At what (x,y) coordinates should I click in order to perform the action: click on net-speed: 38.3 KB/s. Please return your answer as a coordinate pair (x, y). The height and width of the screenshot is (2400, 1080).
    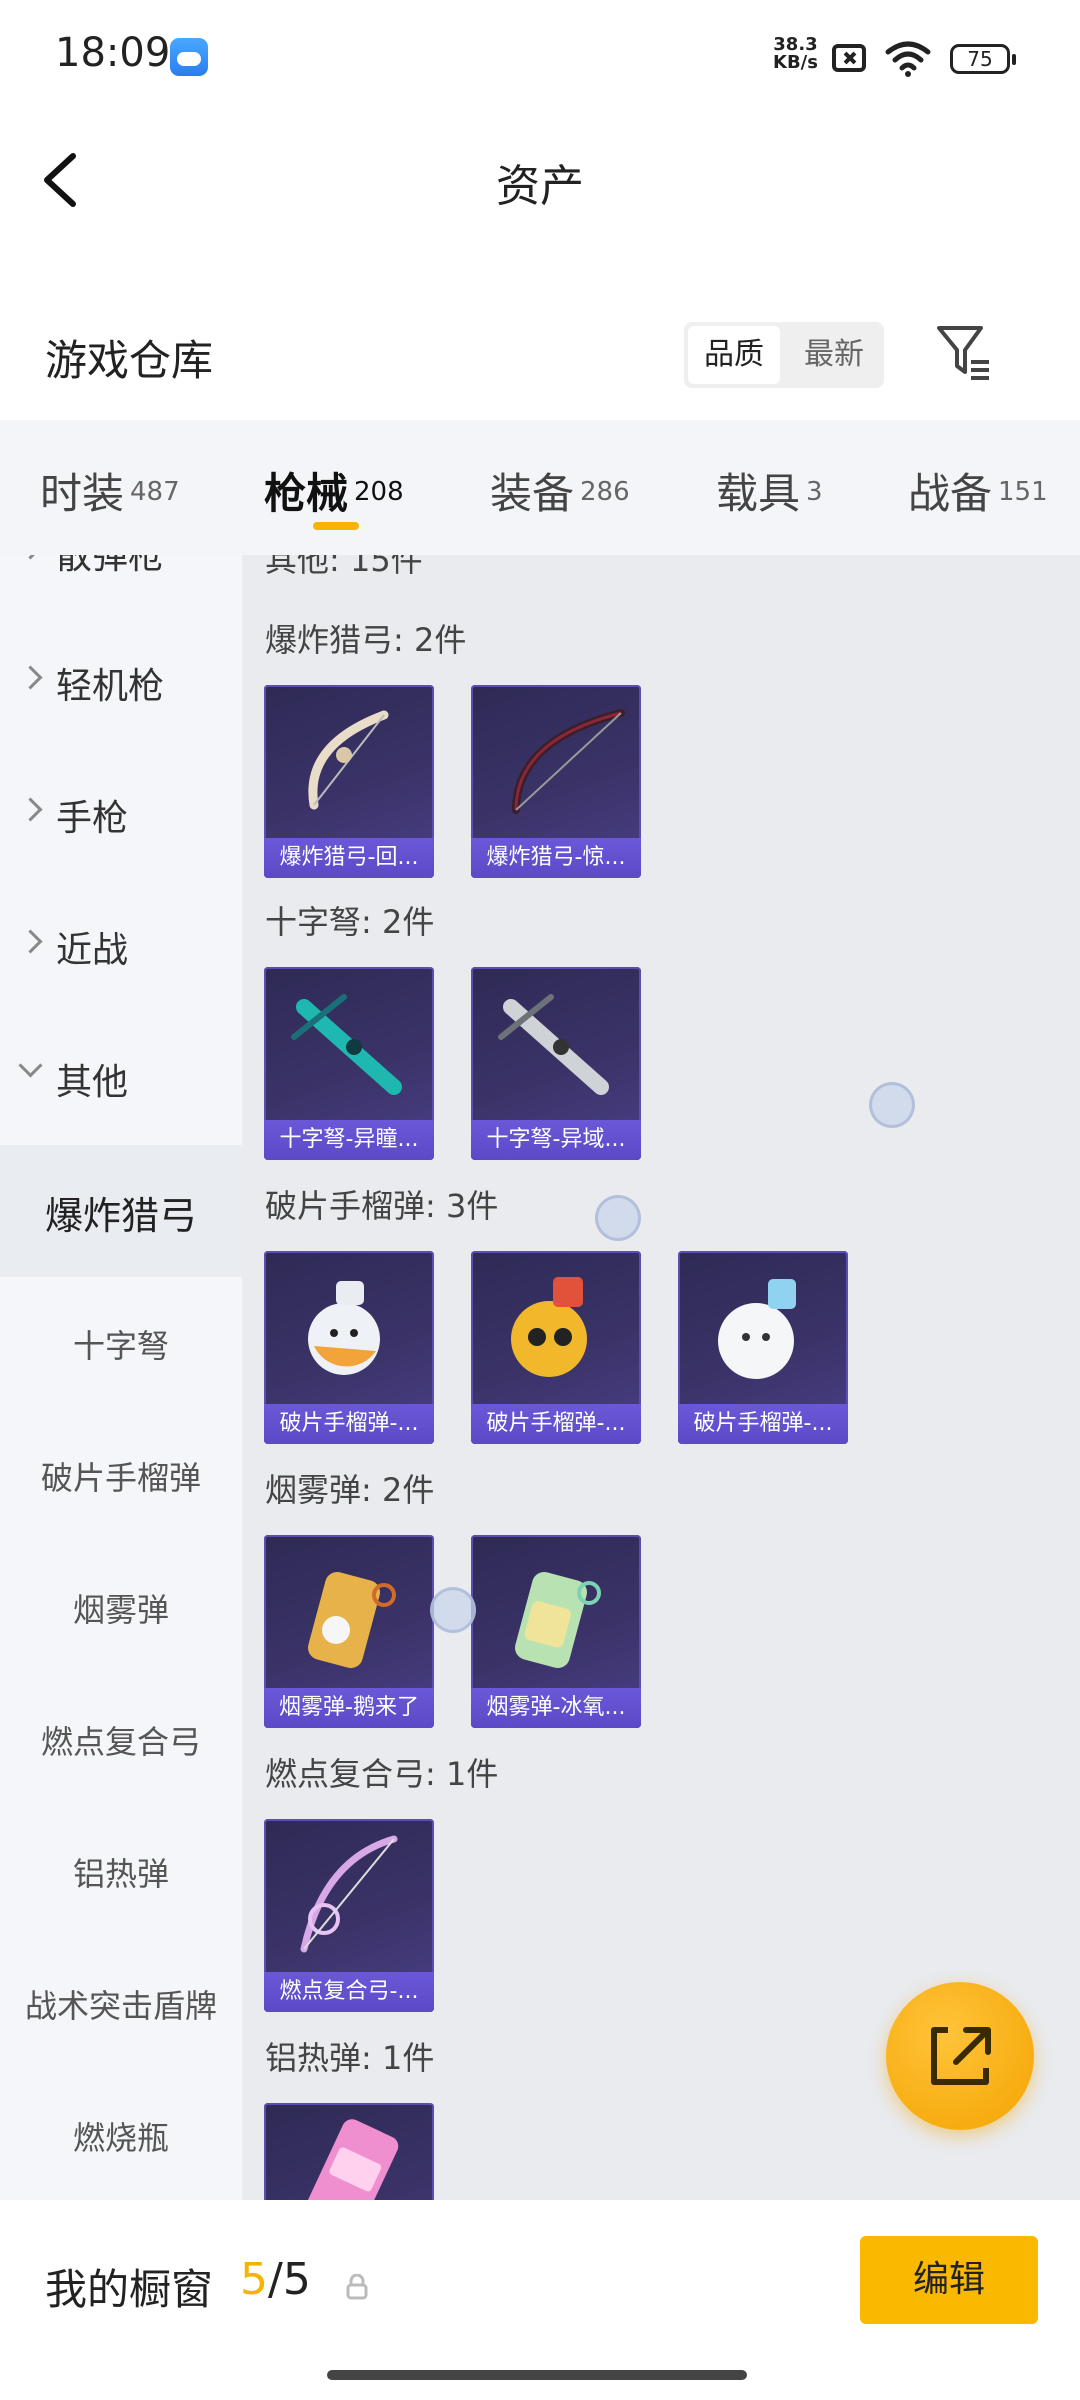
    Looking at the image, I should click on (795, 54).